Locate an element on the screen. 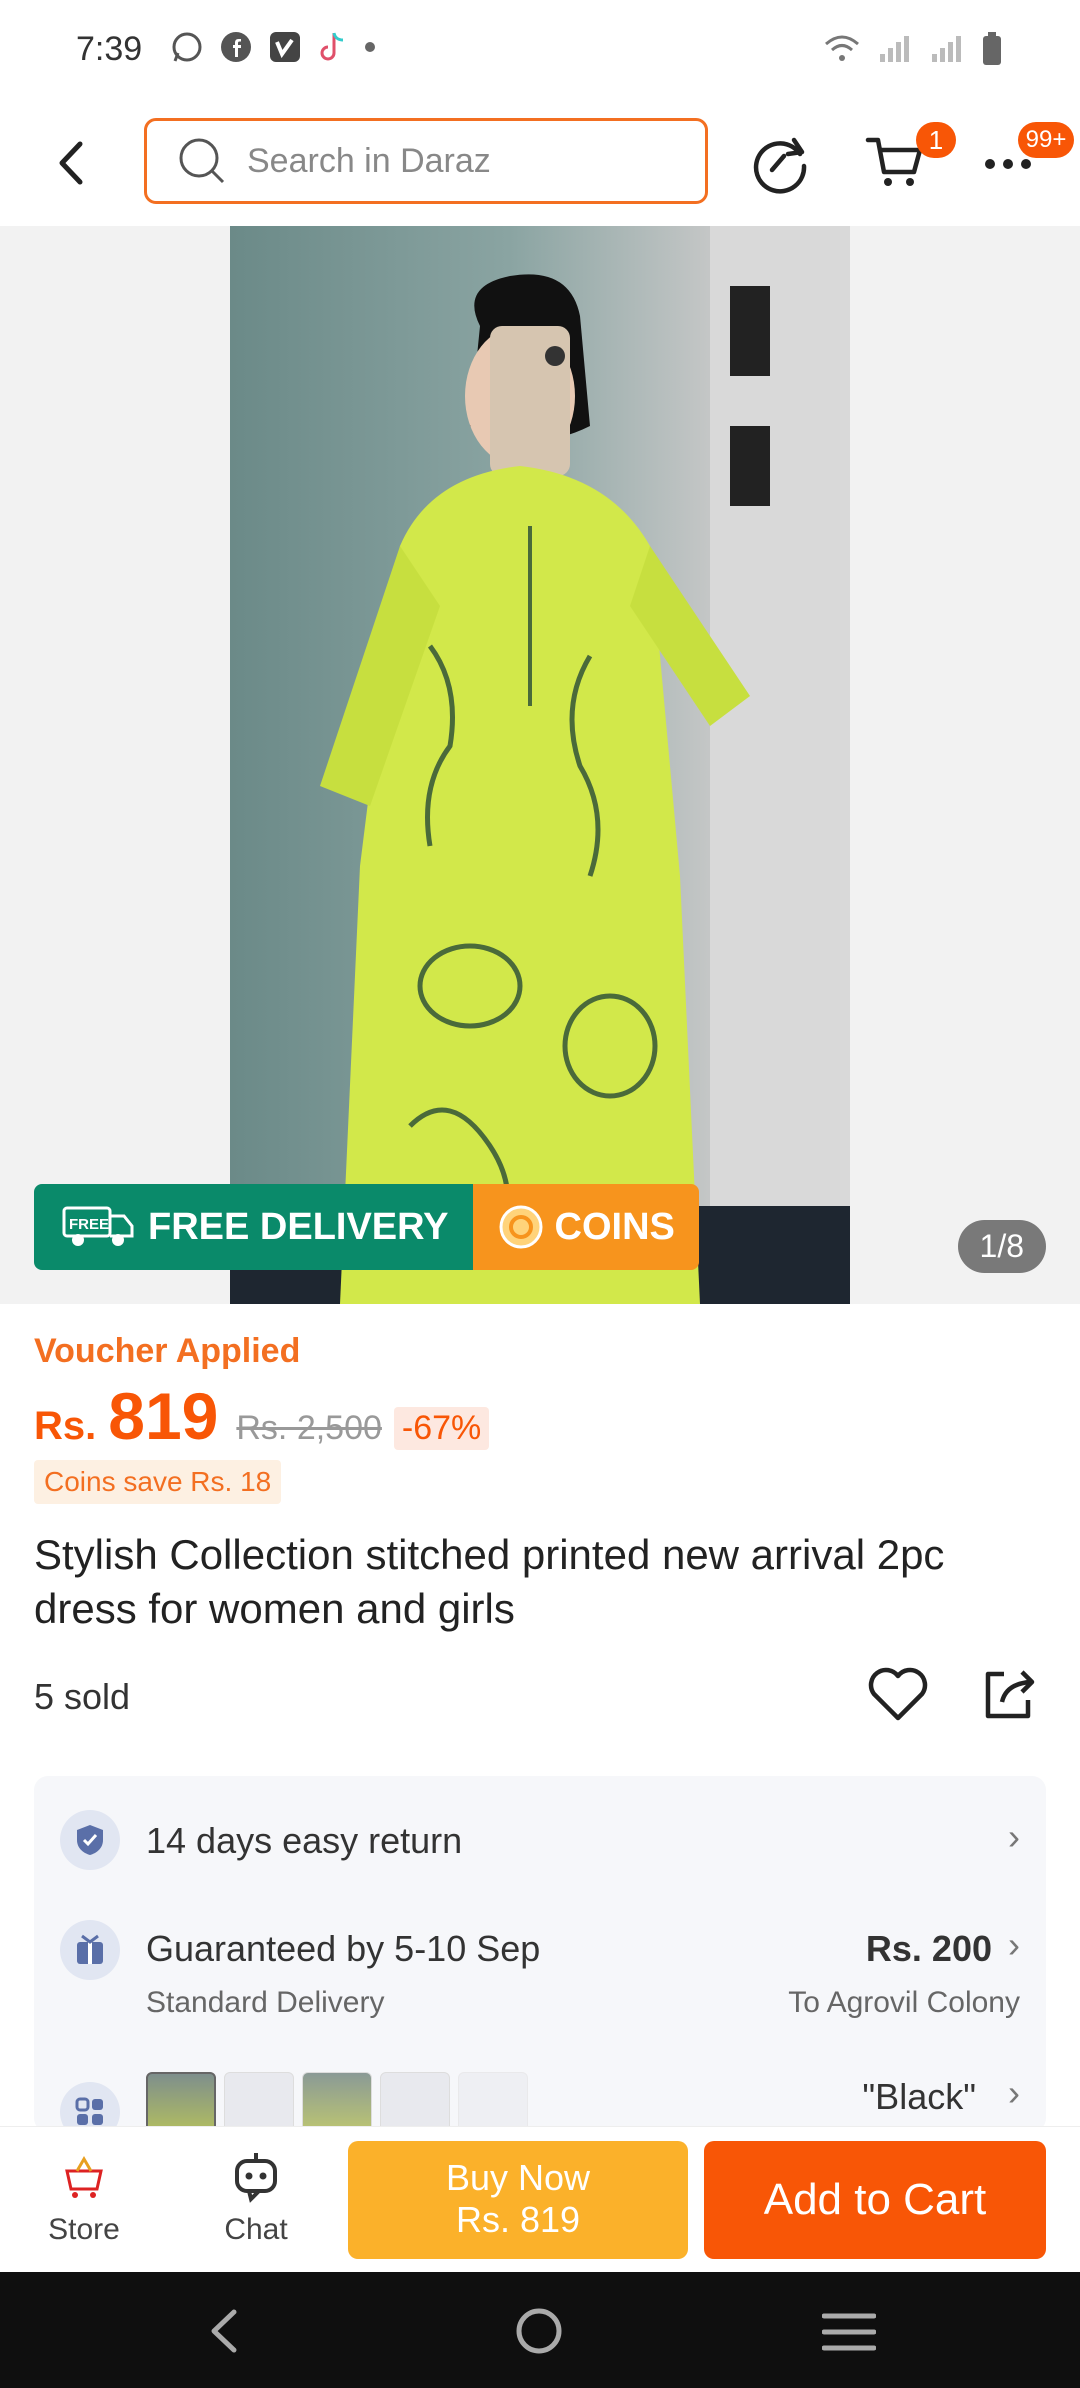 The image size is (1080, 2388). discount-badge: -67% is located at coordinates (441, 1428).